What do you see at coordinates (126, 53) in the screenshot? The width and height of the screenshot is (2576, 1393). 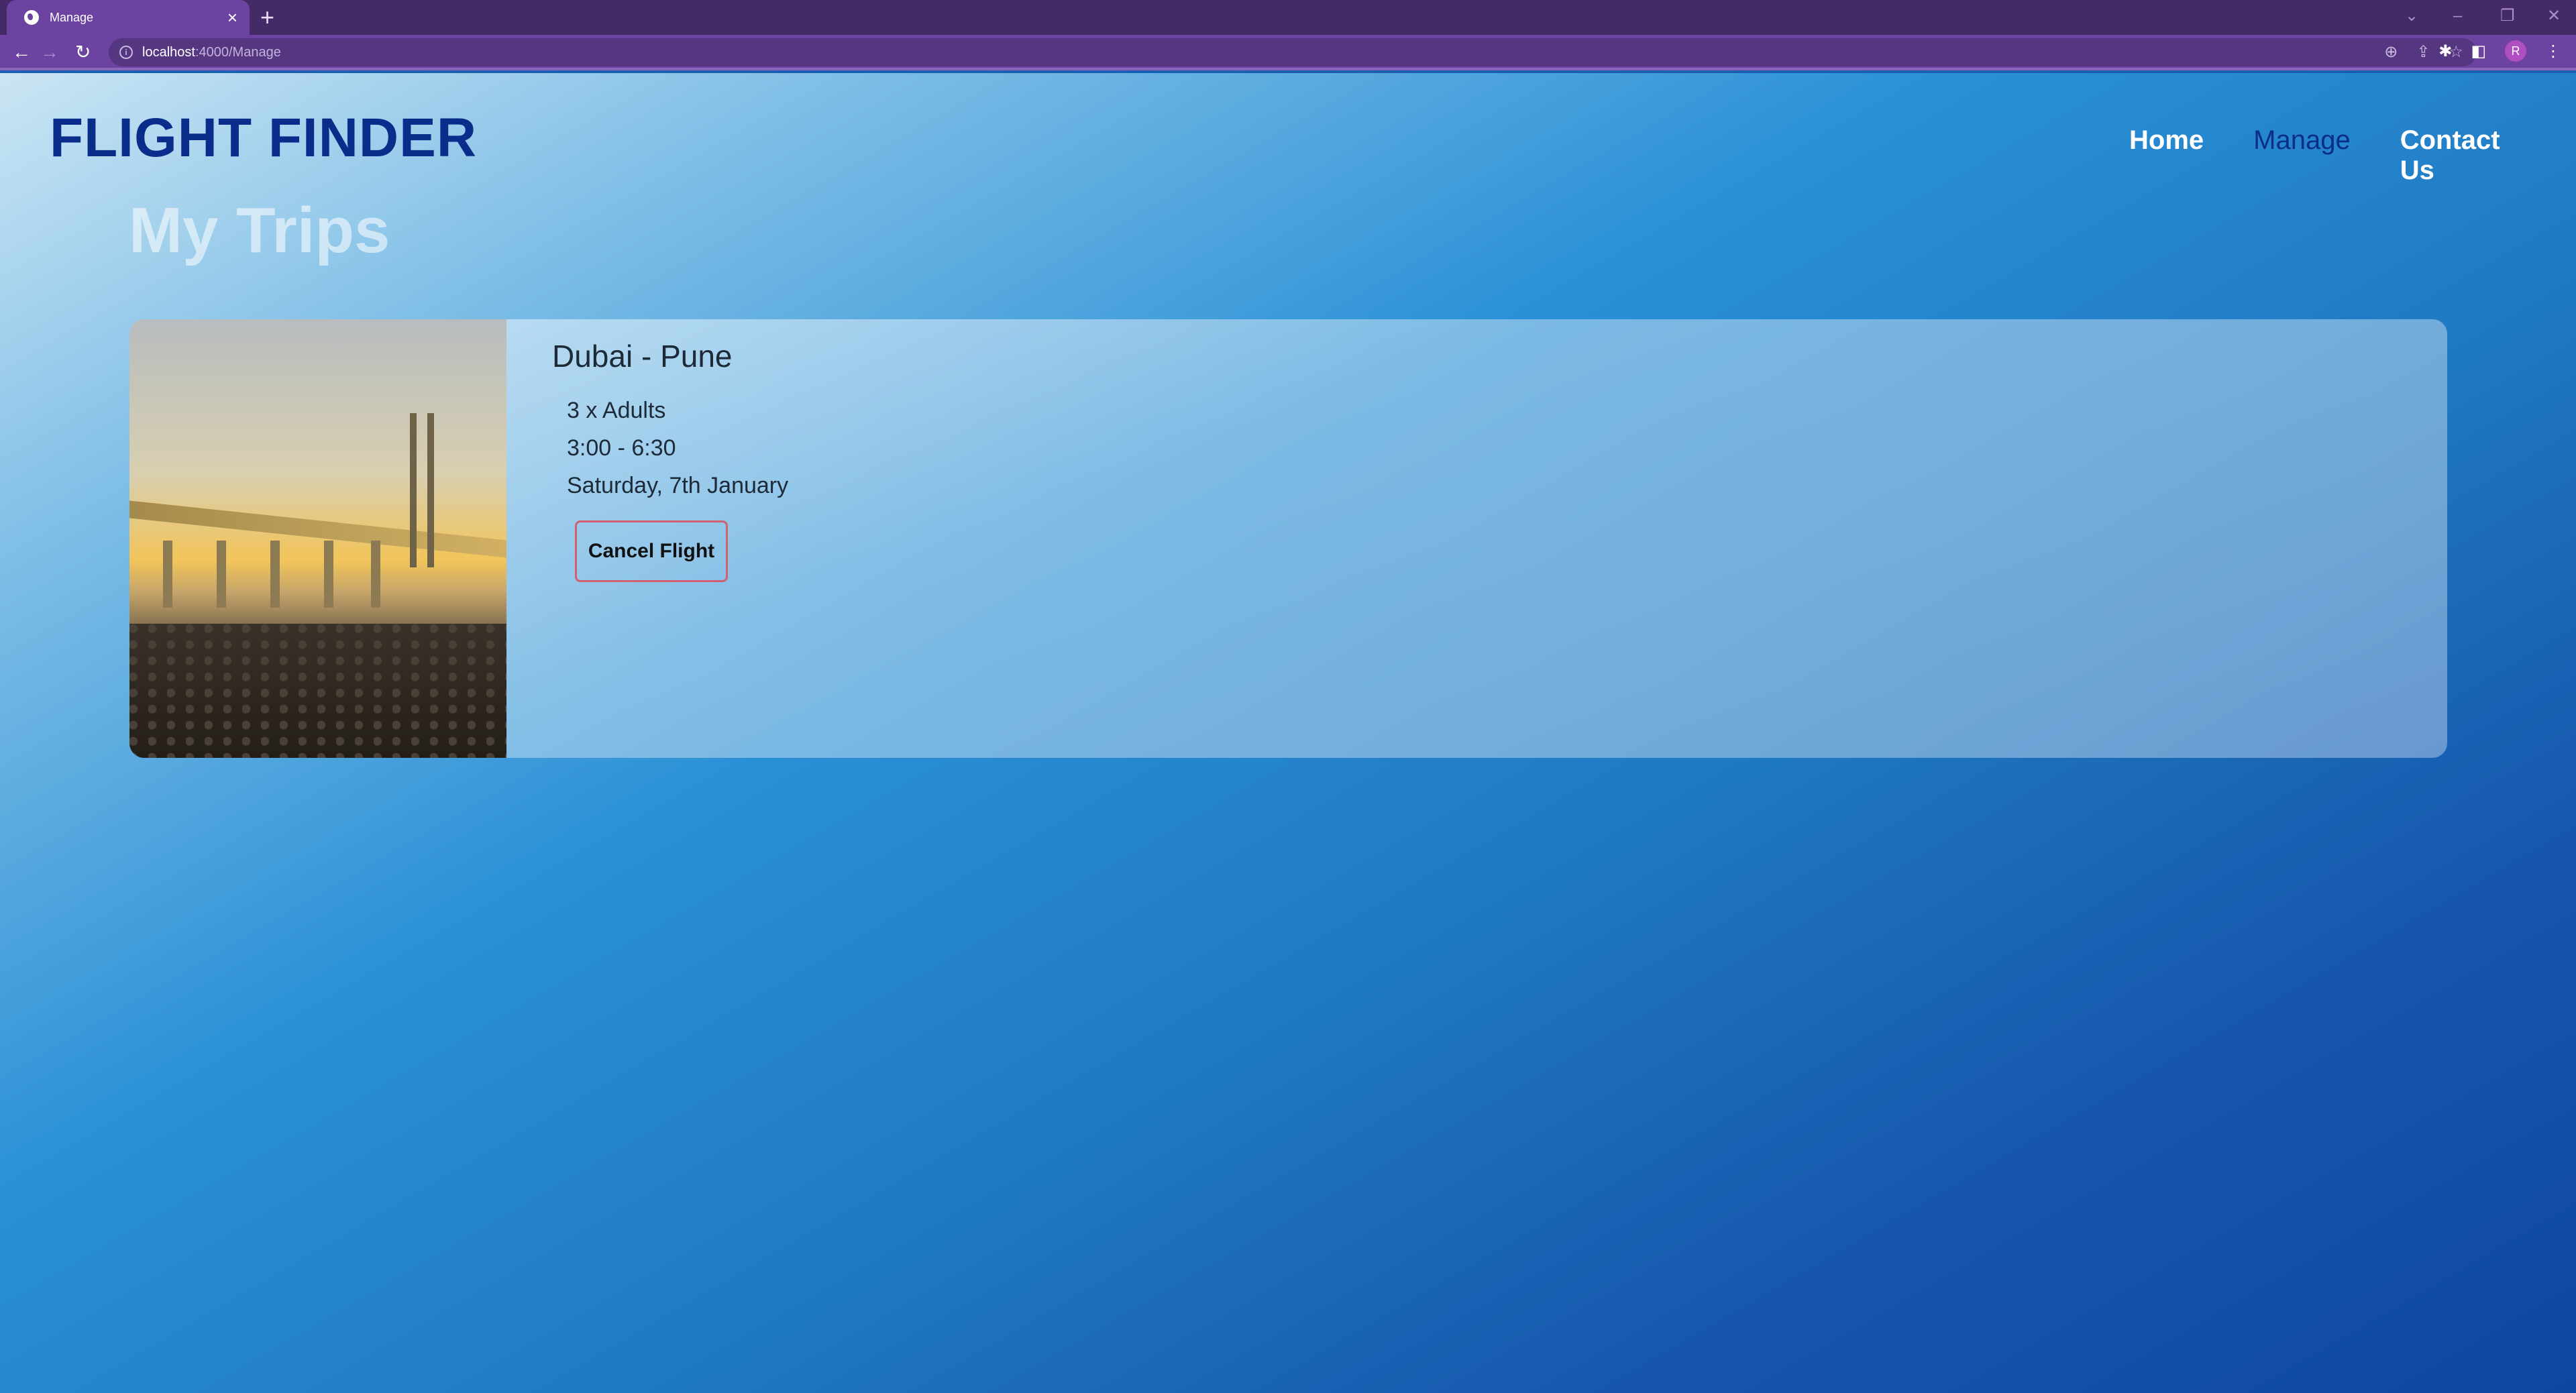 I see `site-info-icon: i` at bounding box center [126, 53].